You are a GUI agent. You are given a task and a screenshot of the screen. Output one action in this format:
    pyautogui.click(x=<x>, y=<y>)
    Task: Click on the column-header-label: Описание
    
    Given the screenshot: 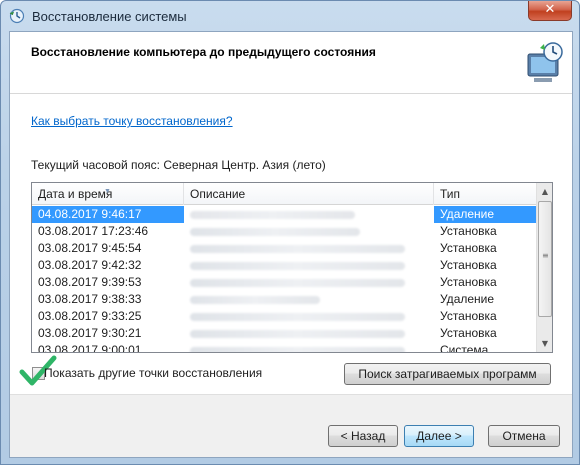 What is the action you would take?
    pyautogui.click(x=218, y=194)
    